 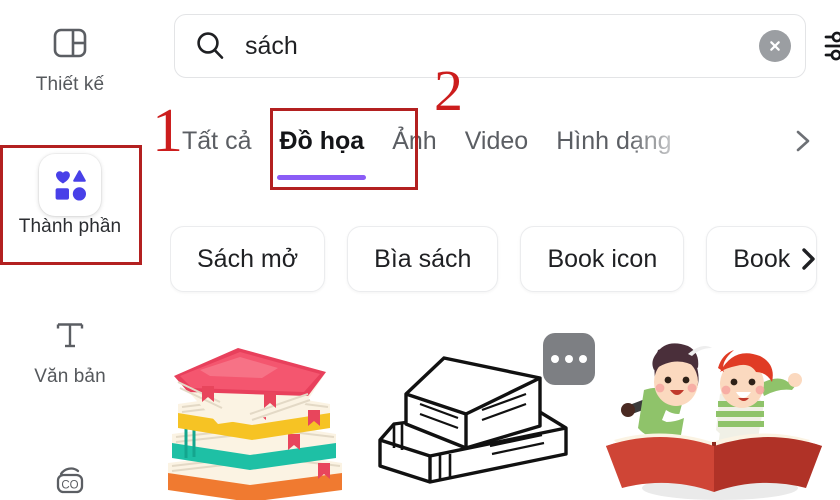 What do you see at coordinates (501, 46) in the screenshot?
I see `search-input` at bounding box center [501, 46].